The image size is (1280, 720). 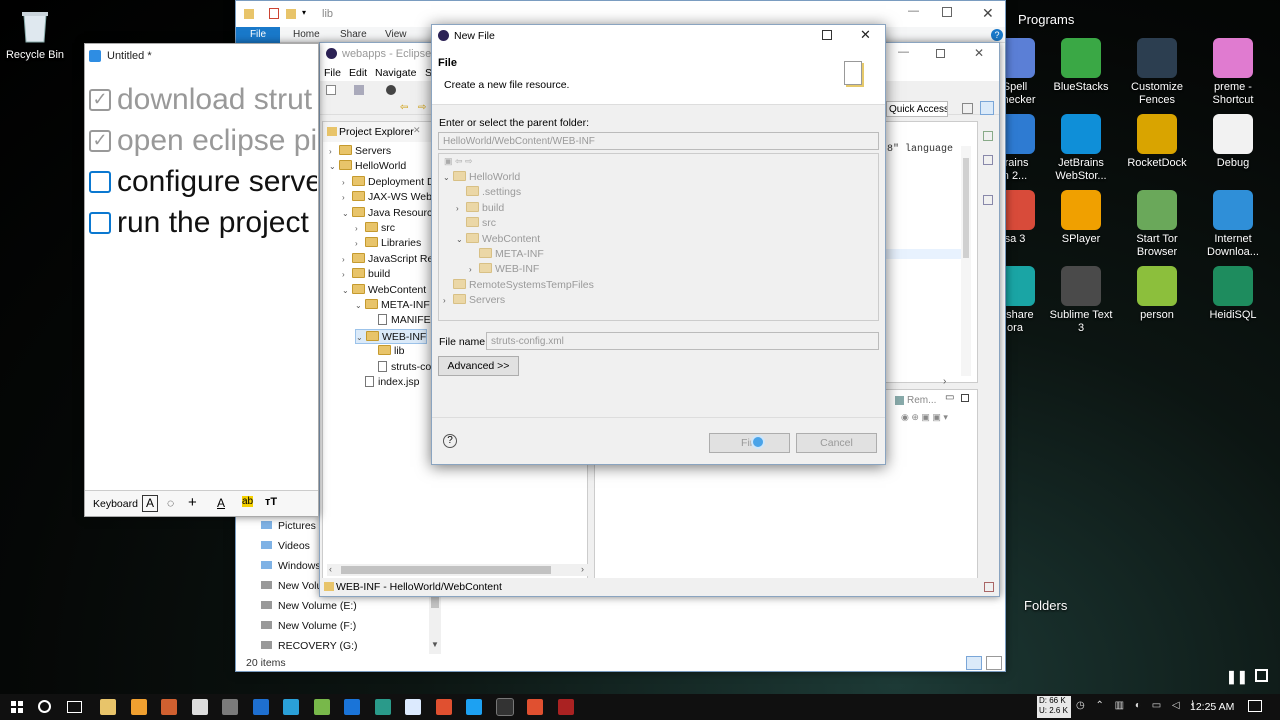 I want to click on folder-tree-item: › build, so click(x=480, y=208).